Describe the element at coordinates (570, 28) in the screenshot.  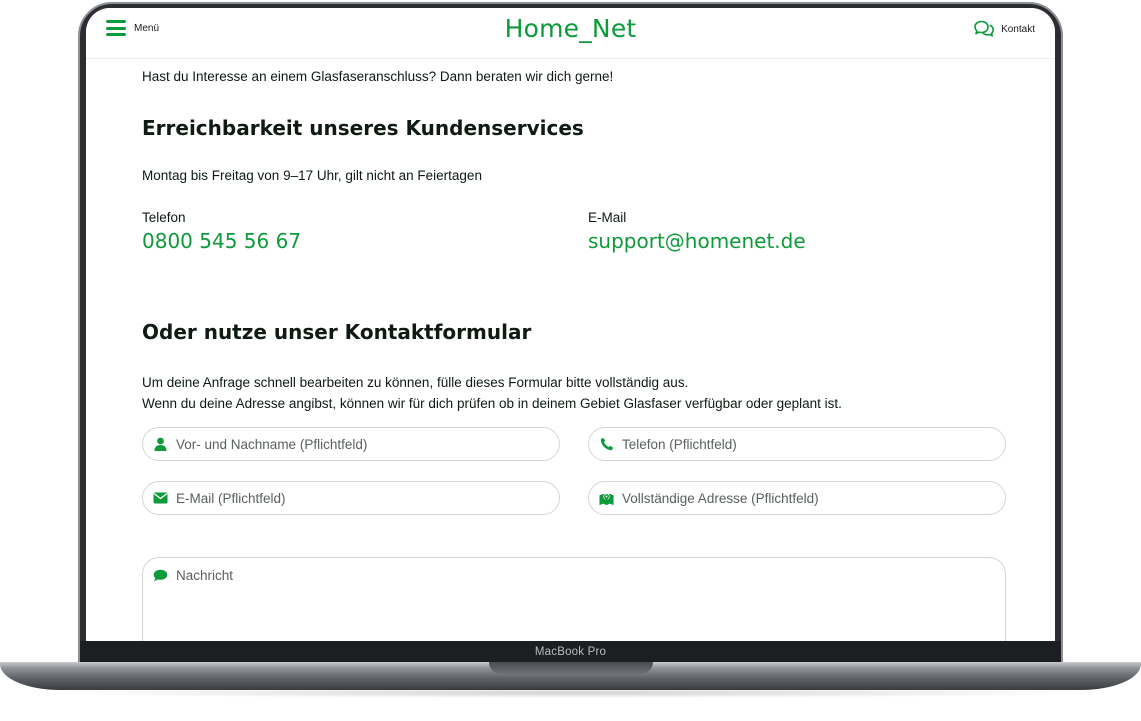
I see `site-logo: Home_Net` at that location.